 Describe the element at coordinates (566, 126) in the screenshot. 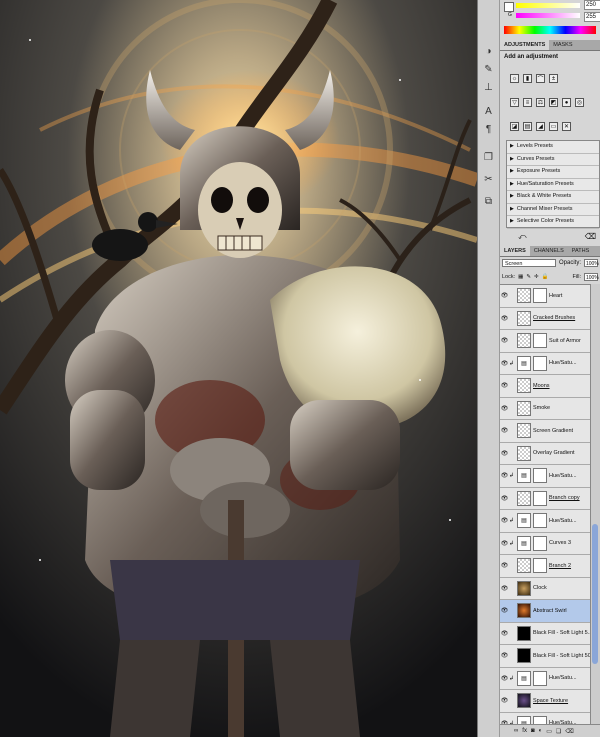

I see `selective-color-icon: ✕` at that location.